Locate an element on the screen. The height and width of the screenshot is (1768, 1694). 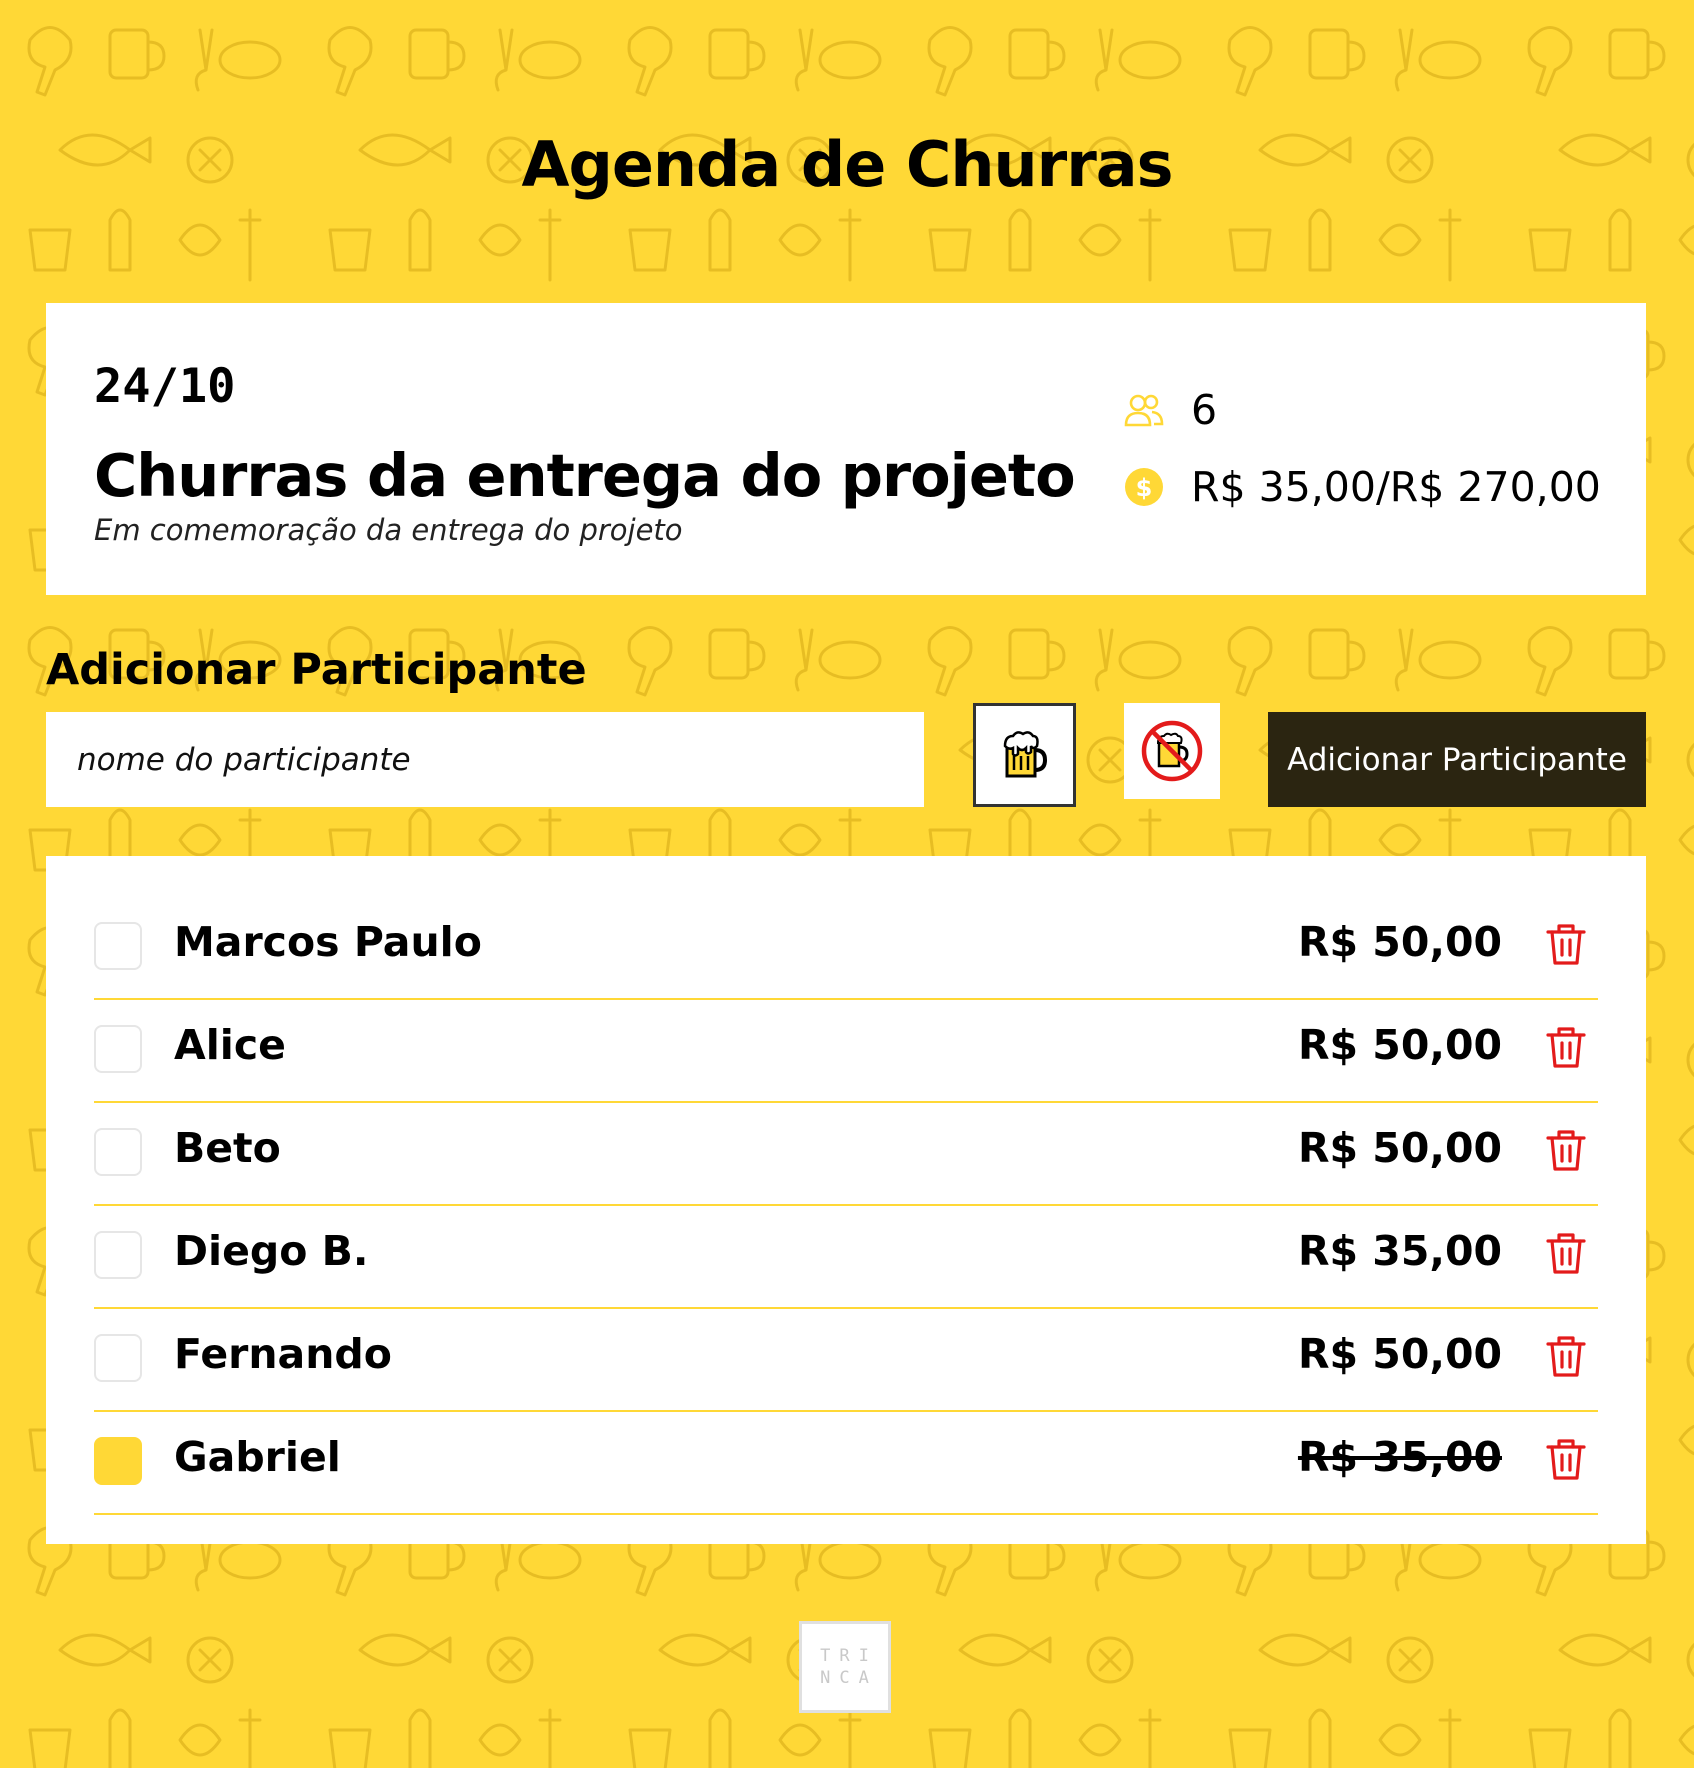
without-drink-button is located at coordinates (1172, 751).